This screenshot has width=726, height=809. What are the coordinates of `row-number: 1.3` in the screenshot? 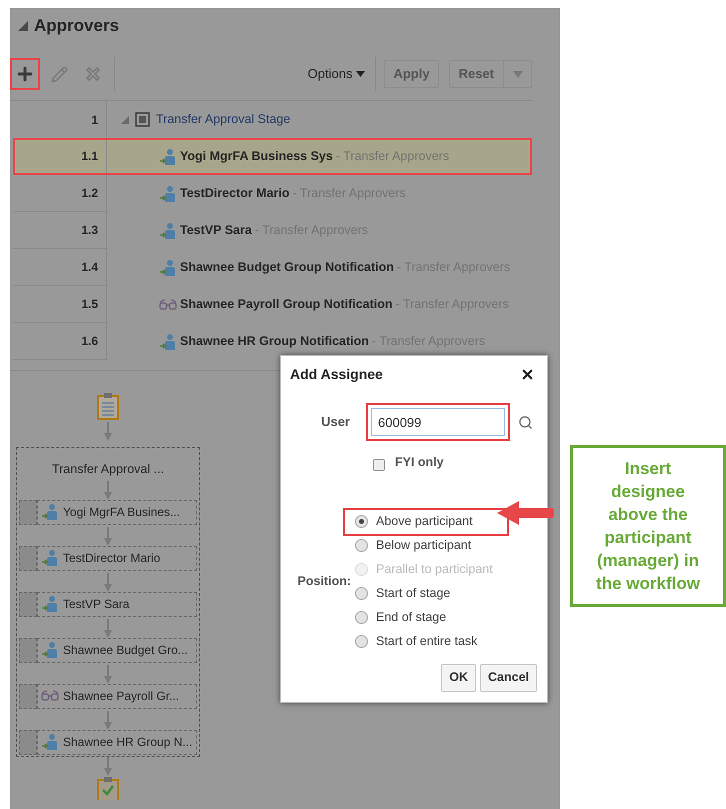 It's located at (60, 230).